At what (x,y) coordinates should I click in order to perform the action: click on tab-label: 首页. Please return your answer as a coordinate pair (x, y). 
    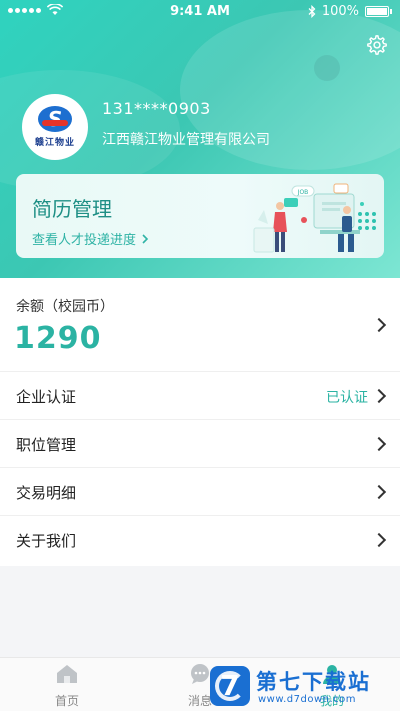
    Looking at the image, I should click on (66, 701).